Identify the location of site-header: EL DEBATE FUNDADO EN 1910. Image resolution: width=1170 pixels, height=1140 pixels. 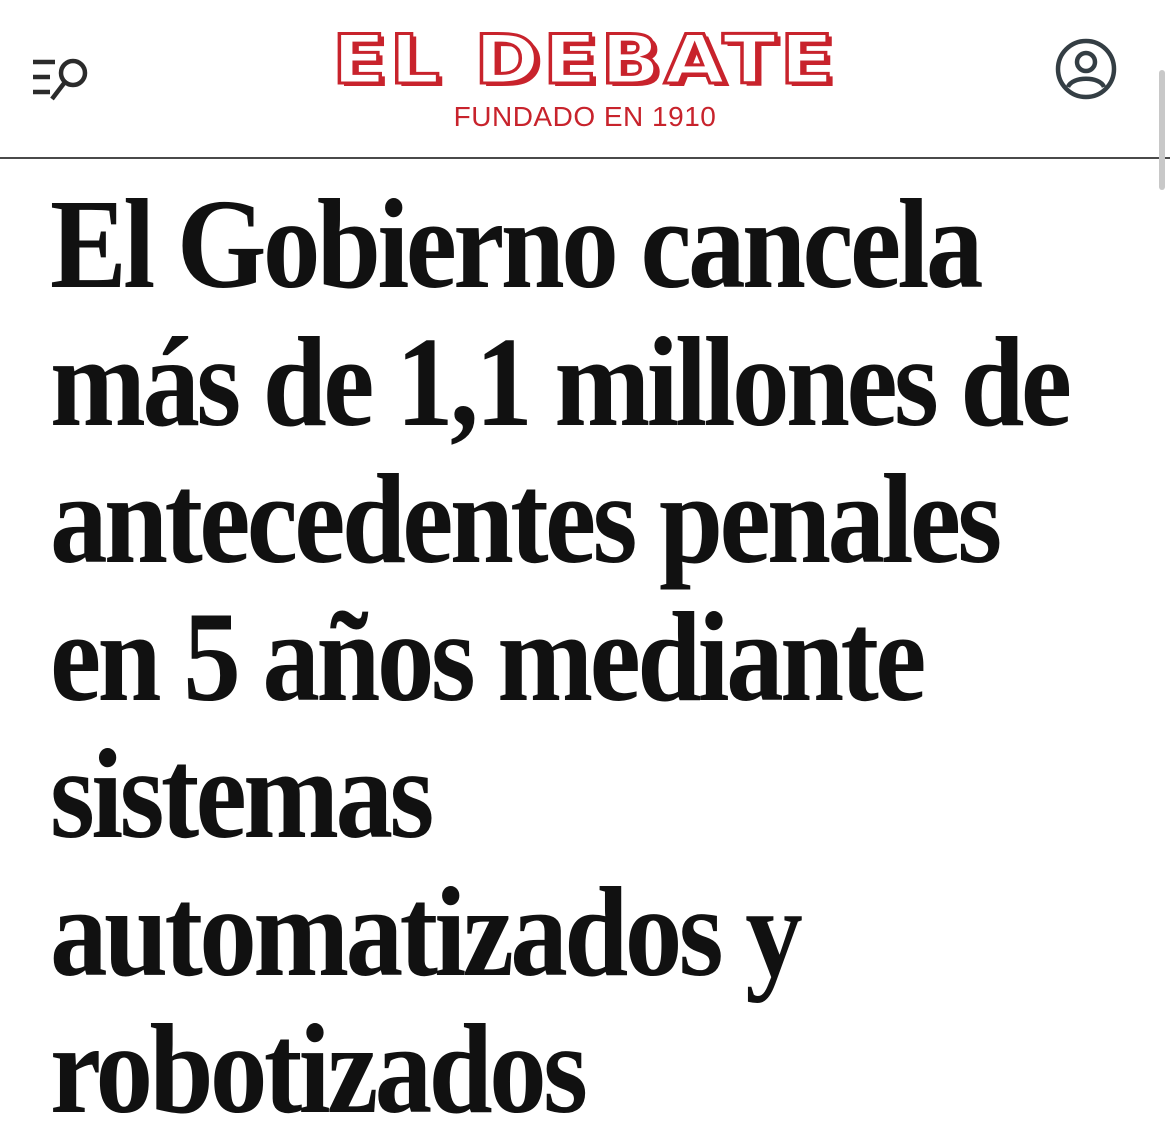
(585, 79).